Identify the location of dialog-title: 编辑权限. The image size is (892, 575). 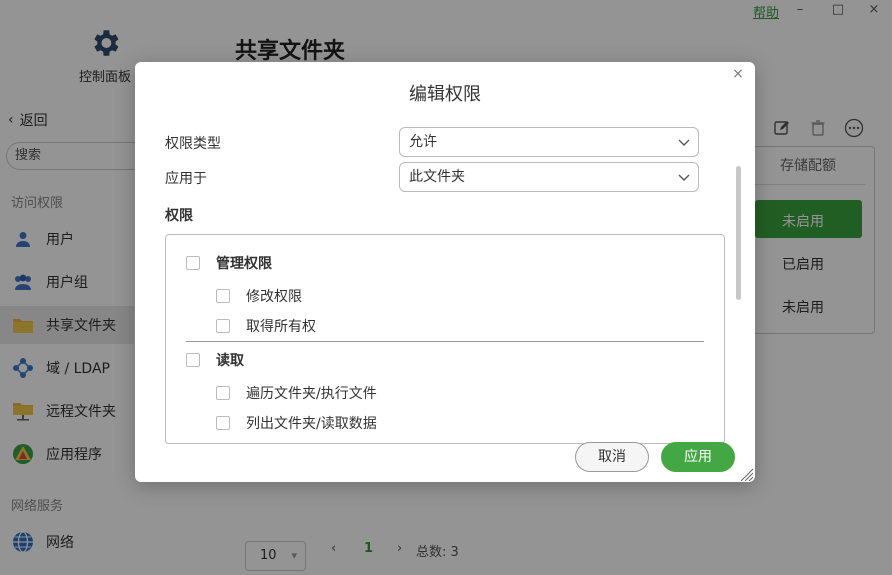
(445, 94).